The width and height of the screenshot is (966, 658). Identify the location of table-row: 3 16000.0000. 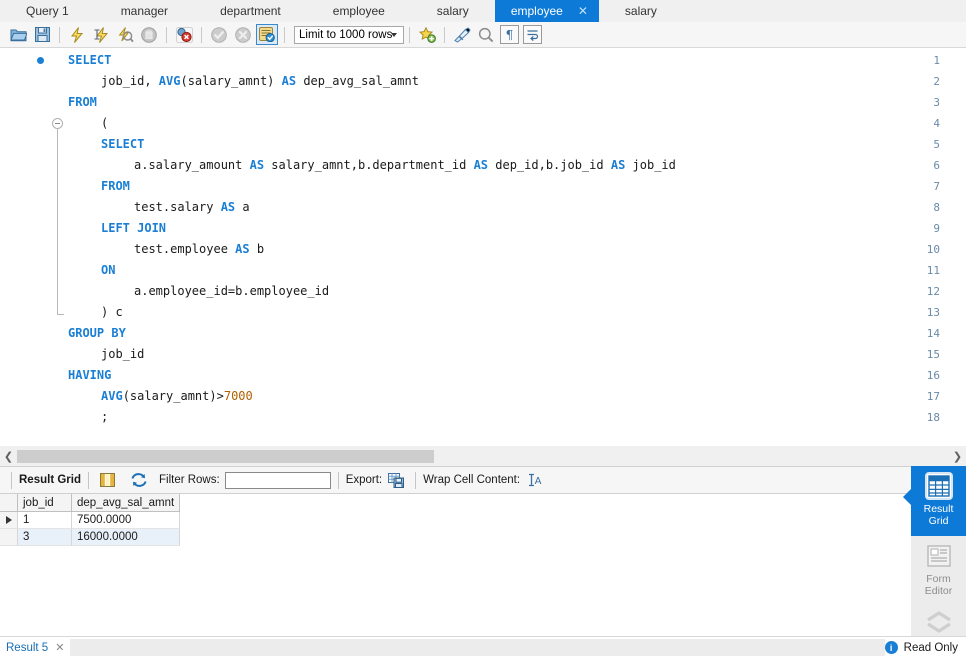
(455, 537).